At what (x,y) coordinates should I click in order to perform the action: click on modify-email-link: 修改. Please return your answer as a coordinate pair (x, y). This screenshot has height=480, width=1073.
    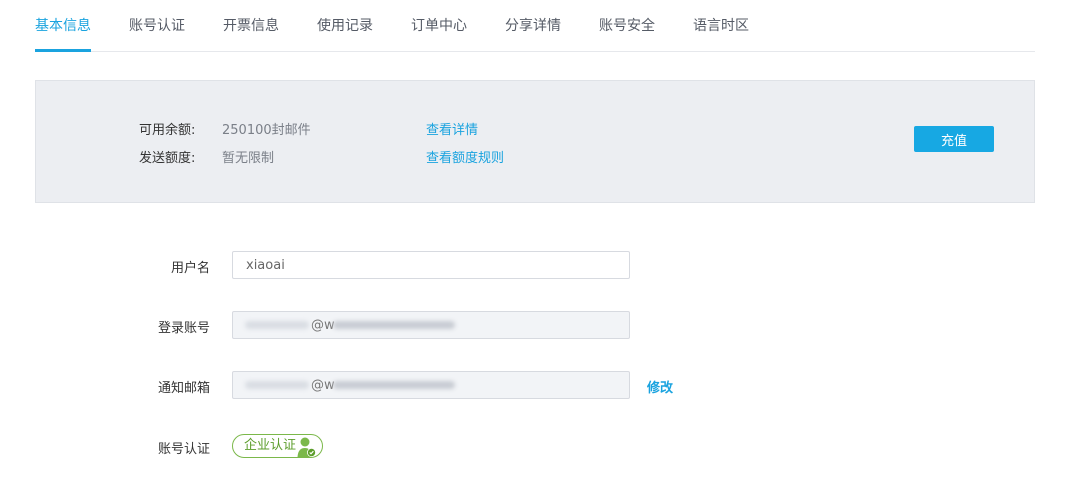
    Looking at the image, I should click on (660, 386).